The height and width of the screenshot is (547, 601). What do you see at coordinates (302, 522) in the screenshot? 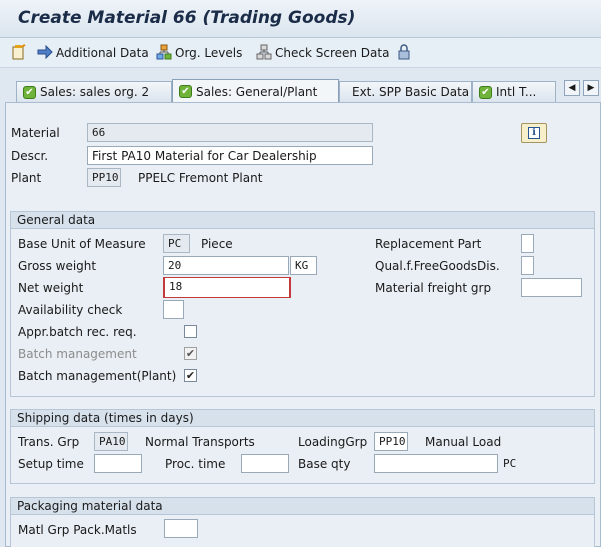
I see `packaging-data-group: Packaging material data` at bounding box center [302, 522].